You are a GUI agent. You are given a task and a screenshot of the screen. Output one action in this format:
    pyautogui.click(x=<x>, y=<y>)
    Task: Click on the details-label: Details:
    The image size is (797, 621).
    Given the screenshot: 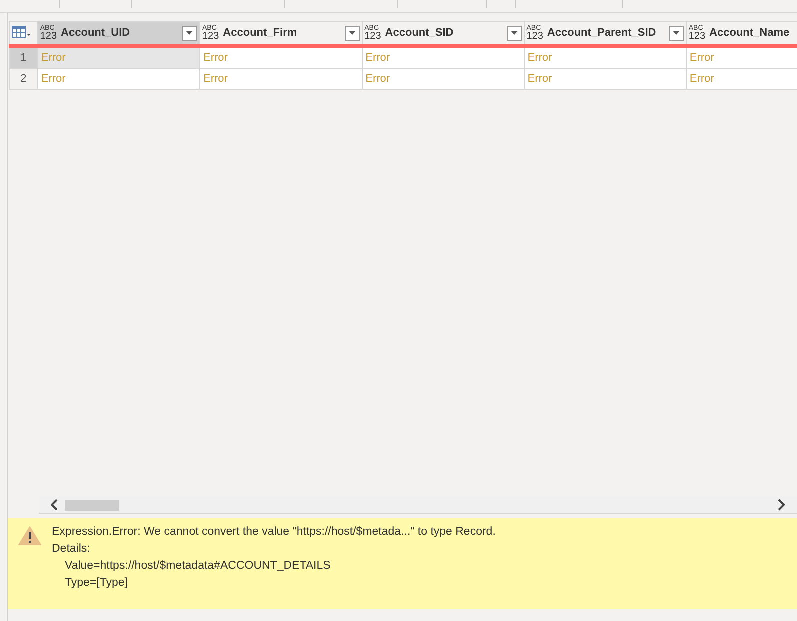 What is the action you would take?
    pyautogui.click(x=72, y=549)
    